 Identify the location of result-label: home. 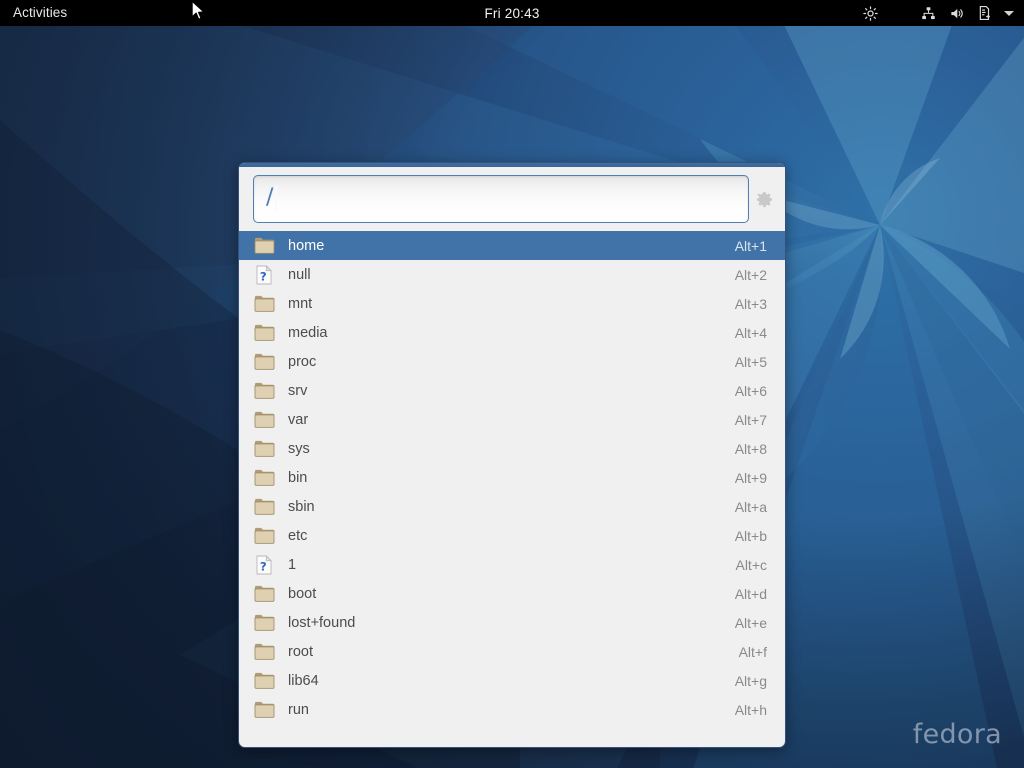
(306, 245).